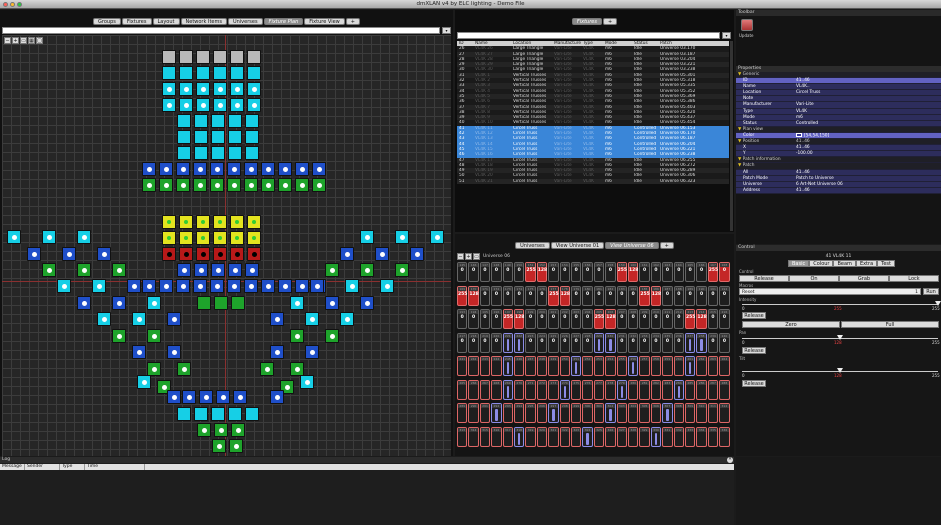 This screenshot has width=941, height=525. Describe the element at coordinates (656, 272) in the screenshot. I see `channel-cell: 162 0` at that location.